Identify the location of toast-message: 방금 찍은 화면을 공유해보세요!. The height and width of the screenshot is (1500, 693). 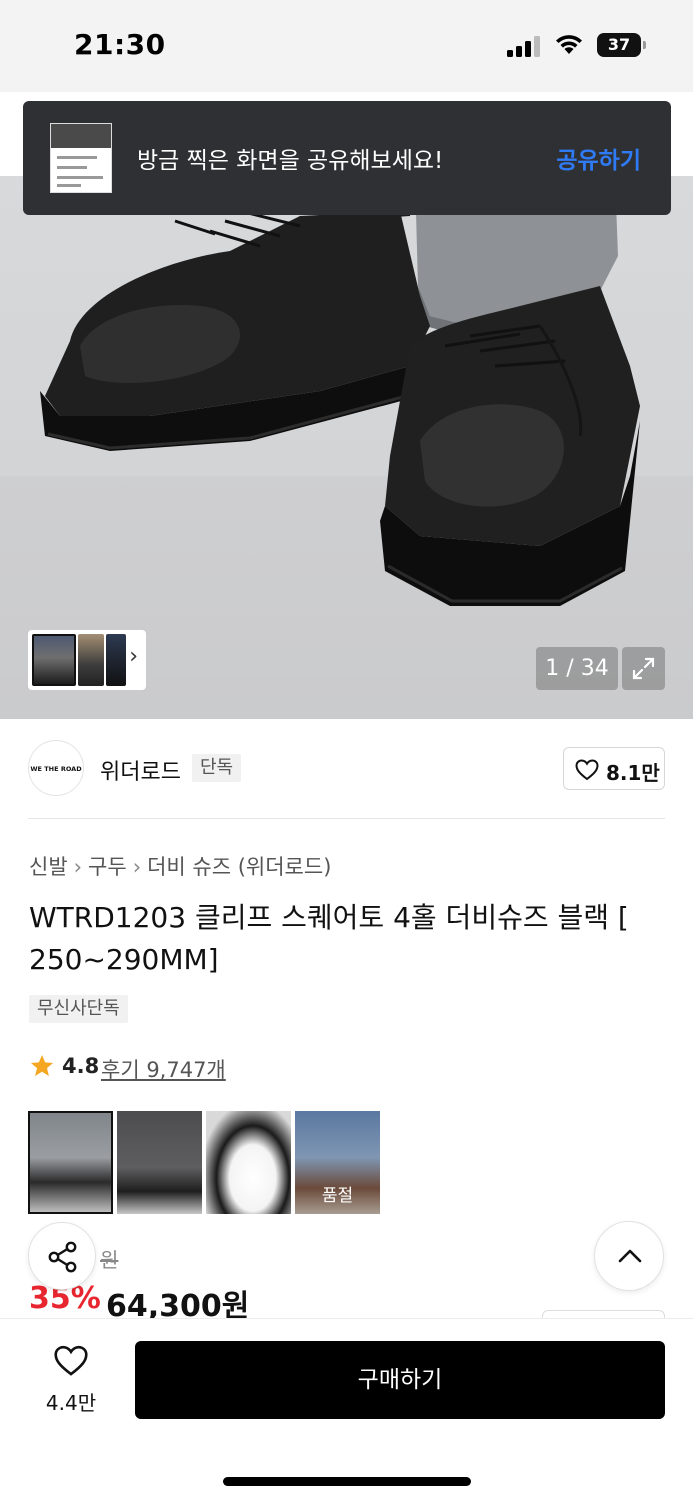
(290, 161).